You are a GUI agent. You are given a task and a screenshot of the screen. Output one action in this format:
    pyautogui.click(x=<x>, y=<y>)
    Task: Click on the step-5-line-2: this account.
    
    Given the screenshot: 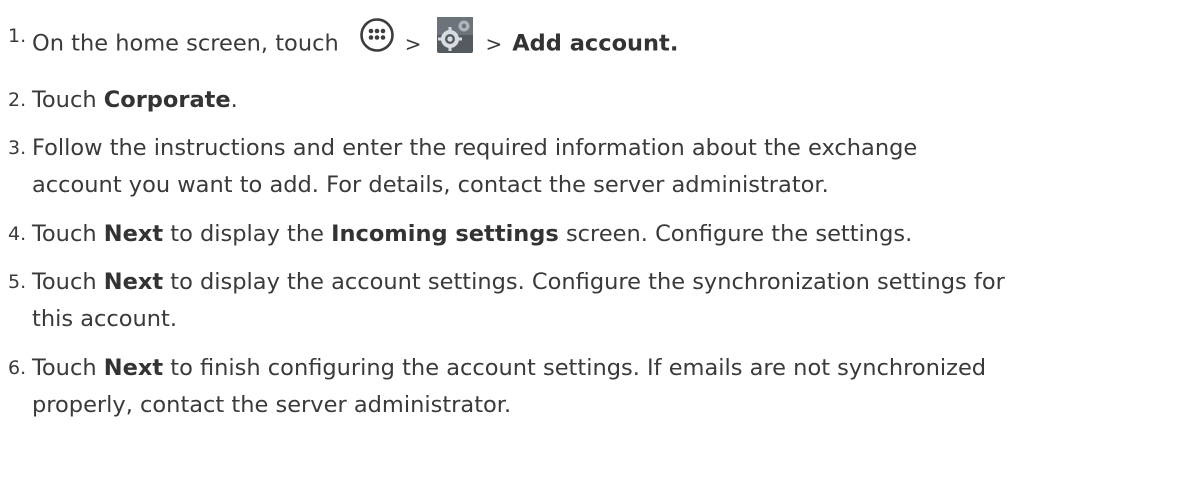 What is the action you would take?
    pyautogui.click(x=104, y=319)
    